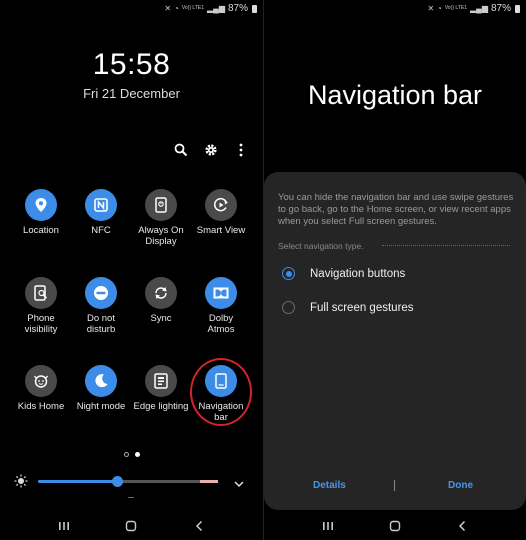  What do you see at coordinates (329, 485) in the screenshot?
I see `details-button: Details` at bounding box center [329, 485].